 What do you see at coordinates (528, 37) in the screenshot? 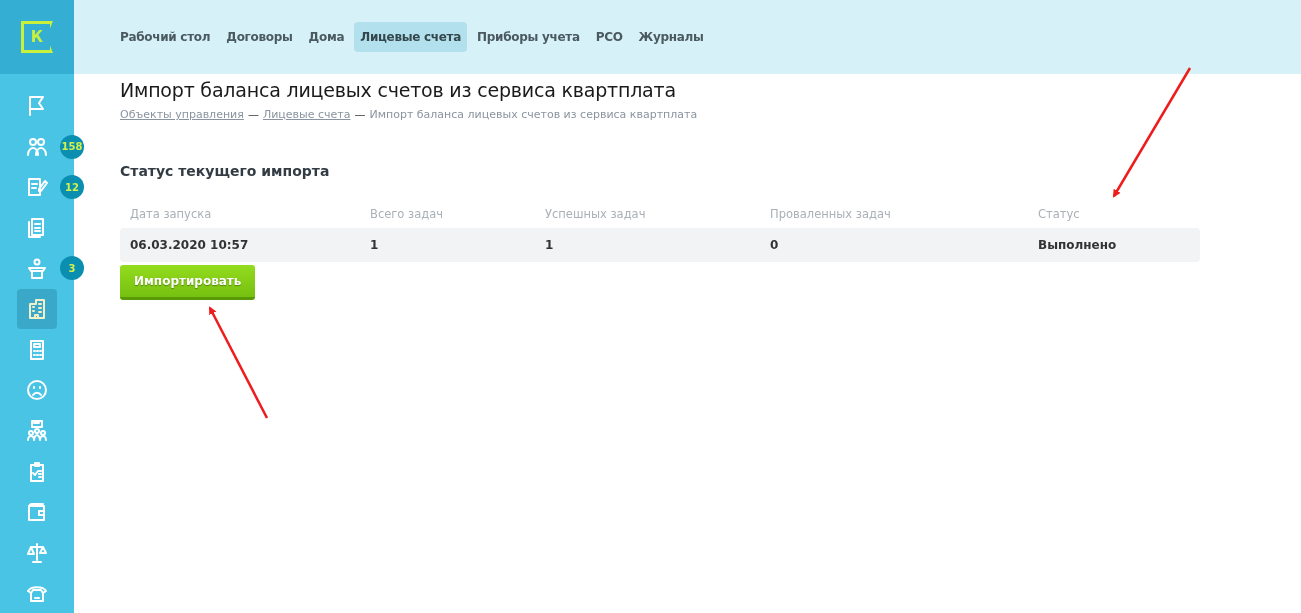
I see `nav-tab: Приборы учета` at bounding box center [528, 37].